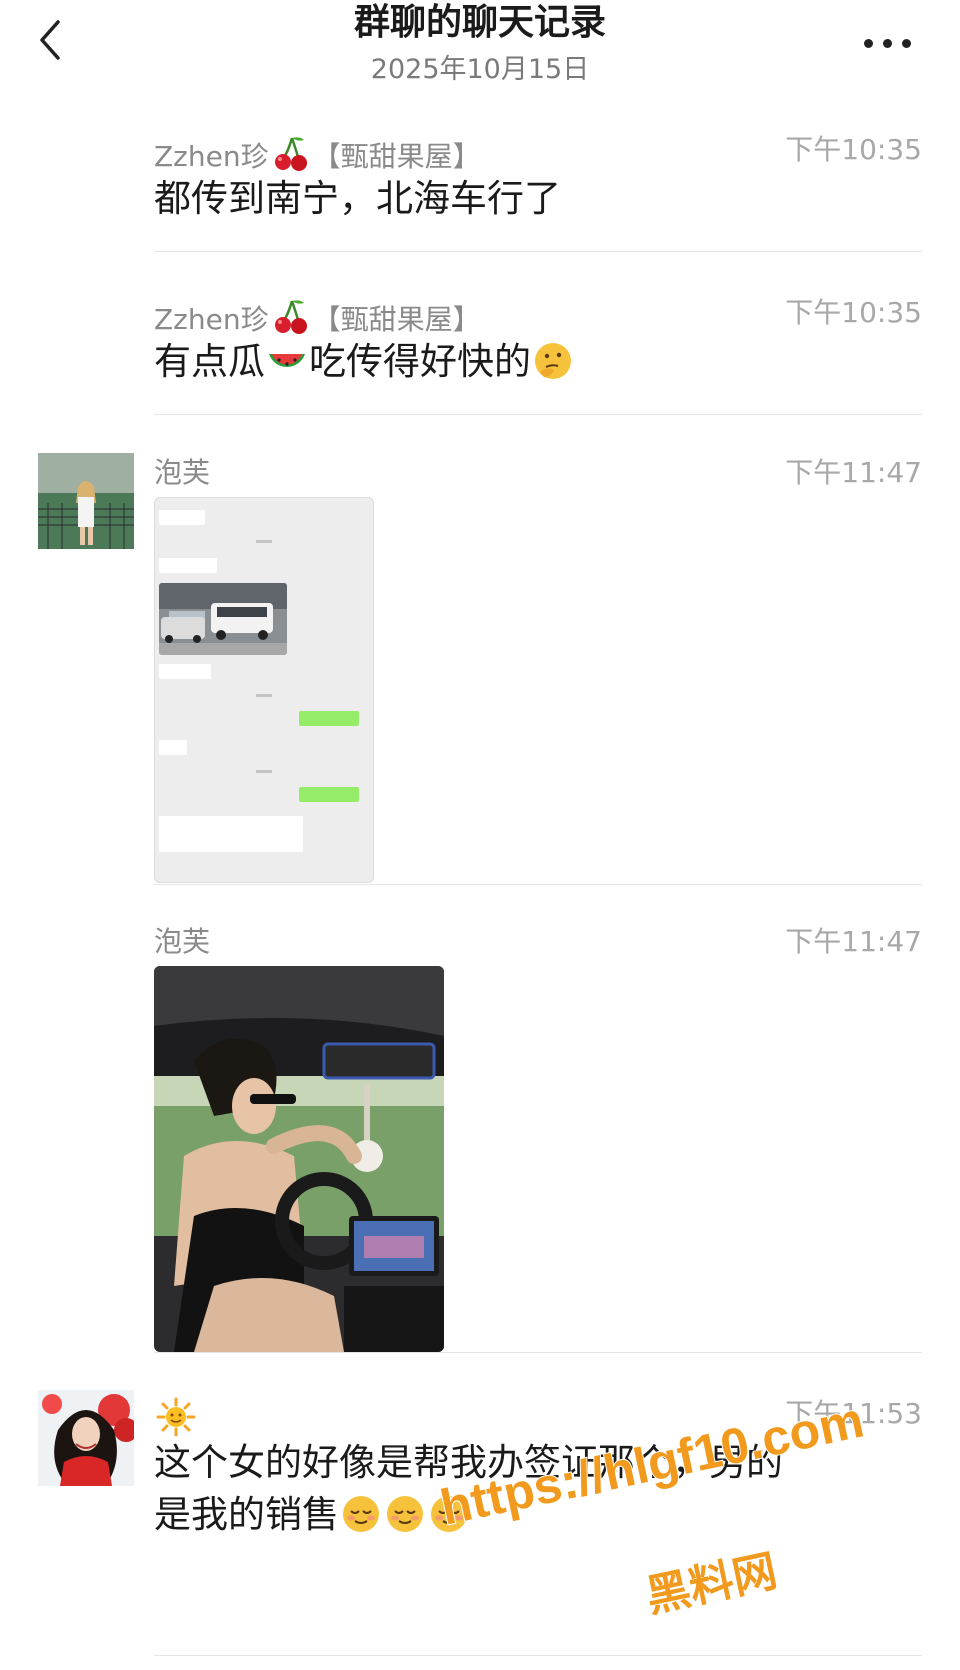  What do you see at coordinates (364, 362) in the screenshot?
I see `message-text: 有点瓜 吃传得好快的` at bounding box center [364, 362].